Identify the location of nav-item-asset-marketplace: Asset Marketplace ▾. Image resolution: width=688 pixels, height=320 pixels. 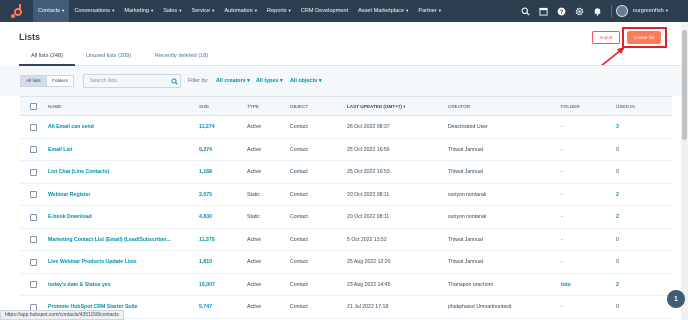
(383, 11).